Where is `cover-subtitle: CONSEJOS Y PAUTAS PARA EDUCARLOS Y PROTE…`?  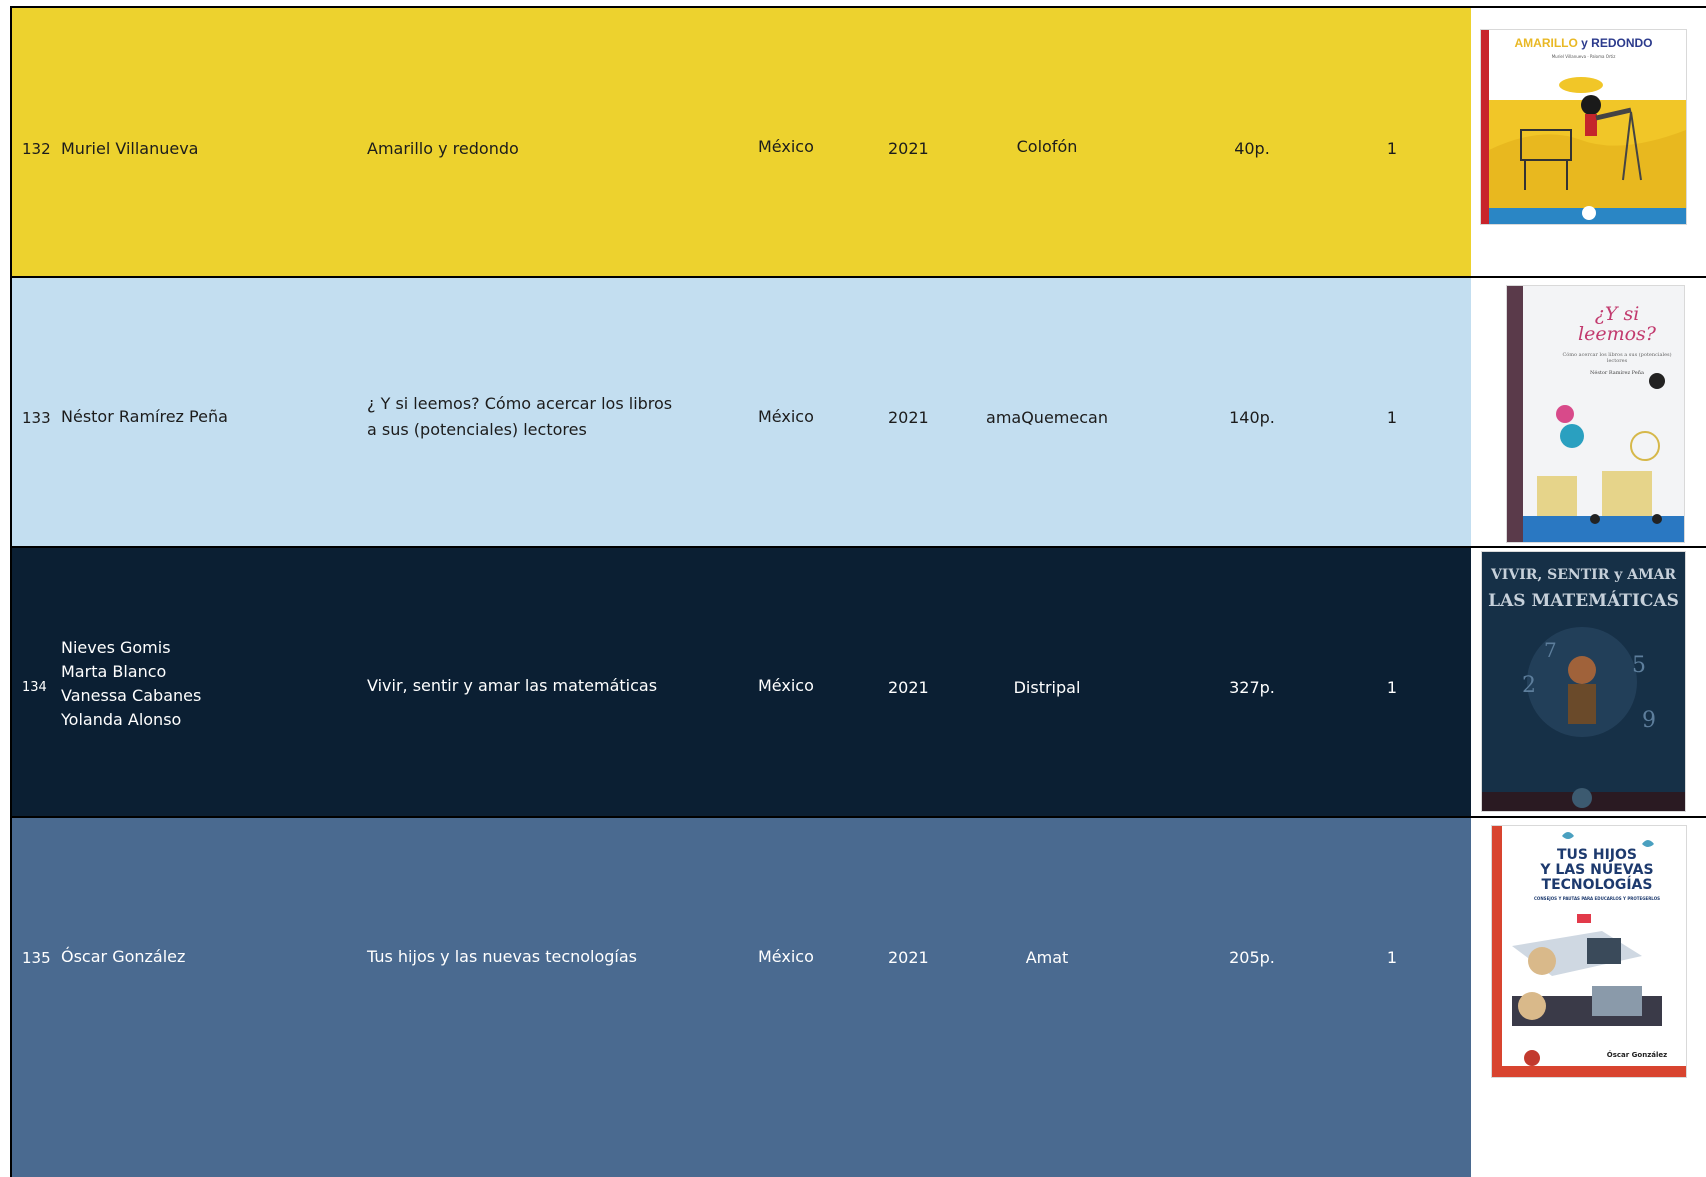
cover-subtitle: CONSEJOS Y PAUTAS PARA EDUCARLOS Y PROTE… is located at coordinates (1597, 898).